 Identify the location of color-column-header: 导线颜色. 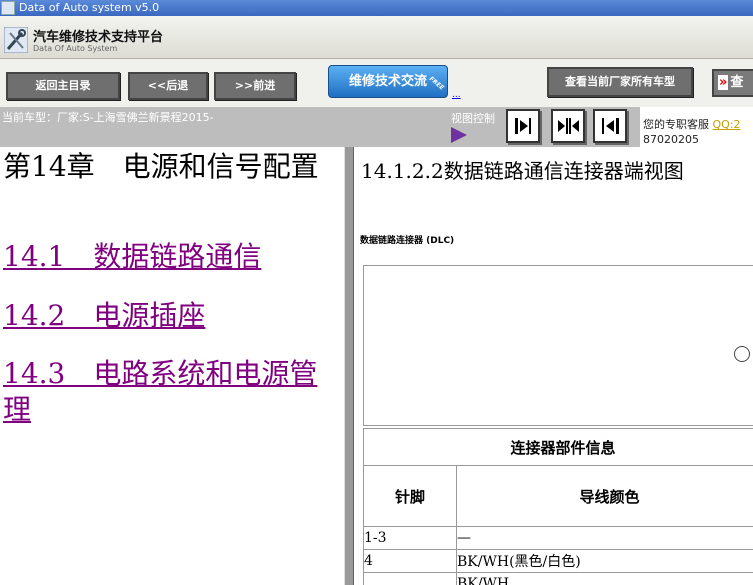
(604, 496).